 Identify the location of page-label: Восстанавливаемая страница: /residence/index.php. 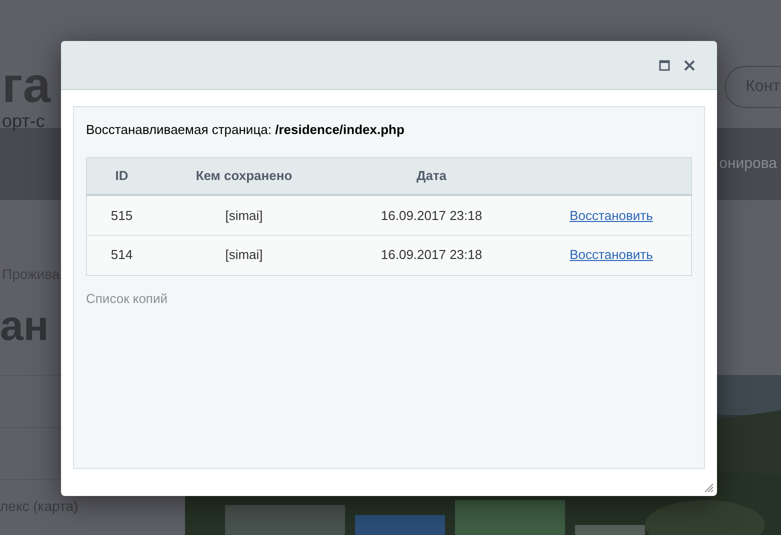
(246, 130).